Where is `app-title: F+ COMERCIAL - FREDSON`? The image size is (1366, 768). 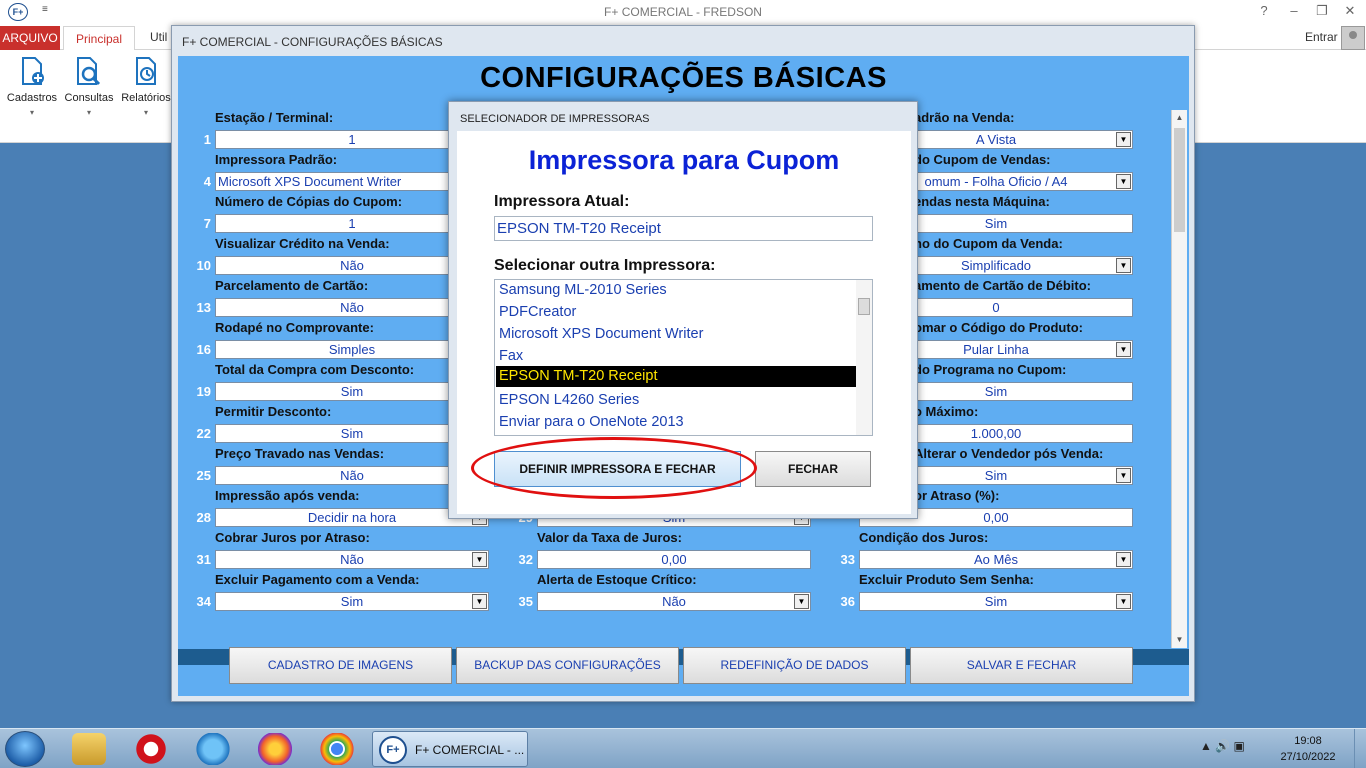
app-title: F+ COMERCIAL - FREDSON is located at coordinates (683, 12).